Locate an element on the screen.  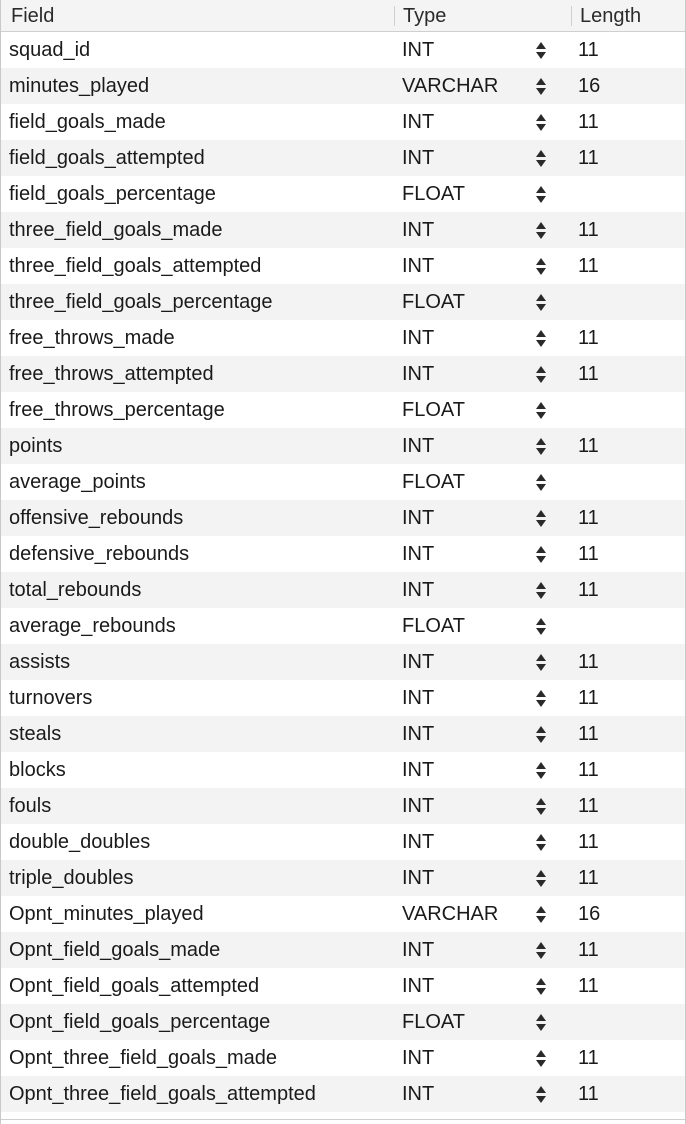
field-name-cell: total_rebounds is located at coordinates (198, 590).